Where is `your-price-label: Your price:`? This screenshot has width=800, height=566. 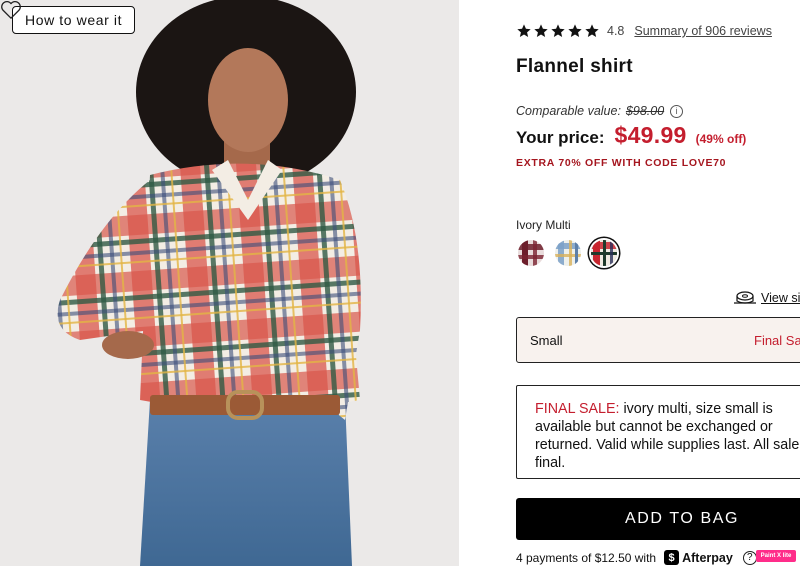
your-price-label: Your price: is located at coordinates (560, 137).